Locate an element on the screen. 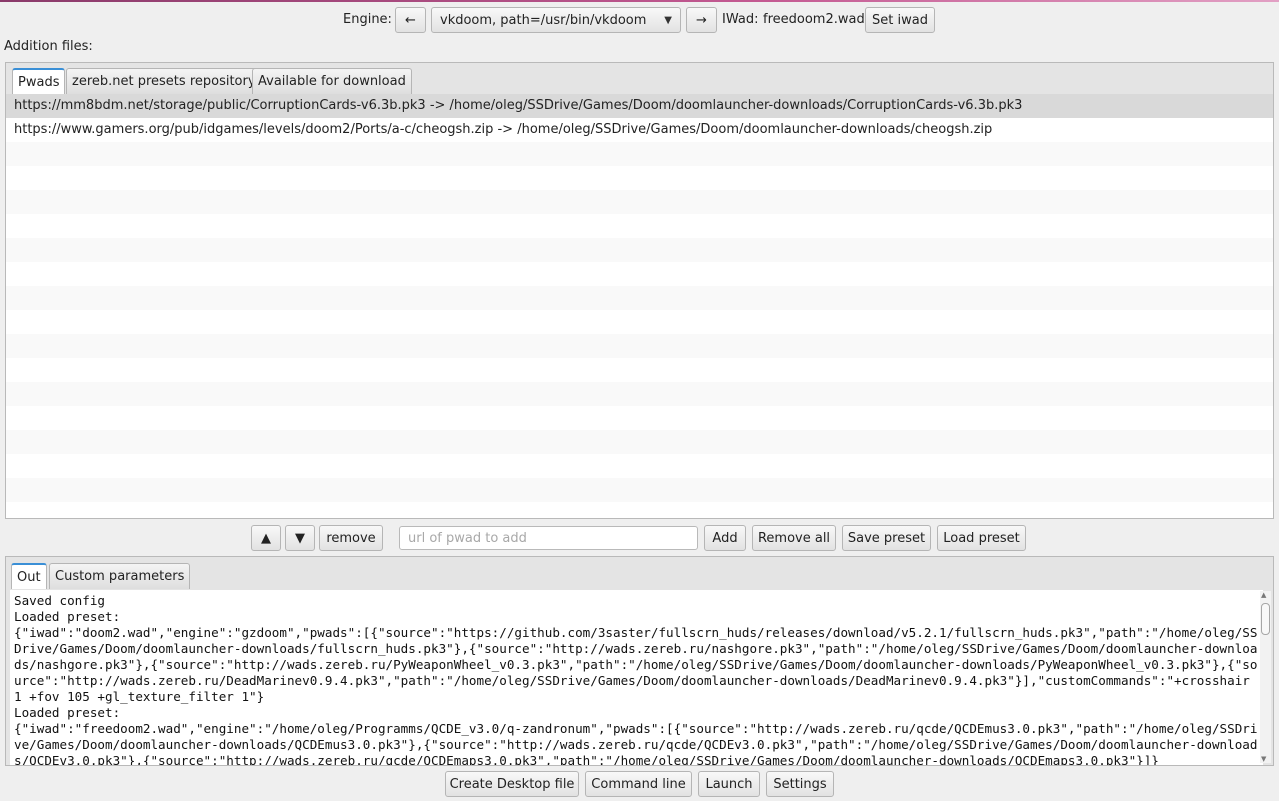  triangle-down-icon: ▼ is located at coordinates (300, 538).